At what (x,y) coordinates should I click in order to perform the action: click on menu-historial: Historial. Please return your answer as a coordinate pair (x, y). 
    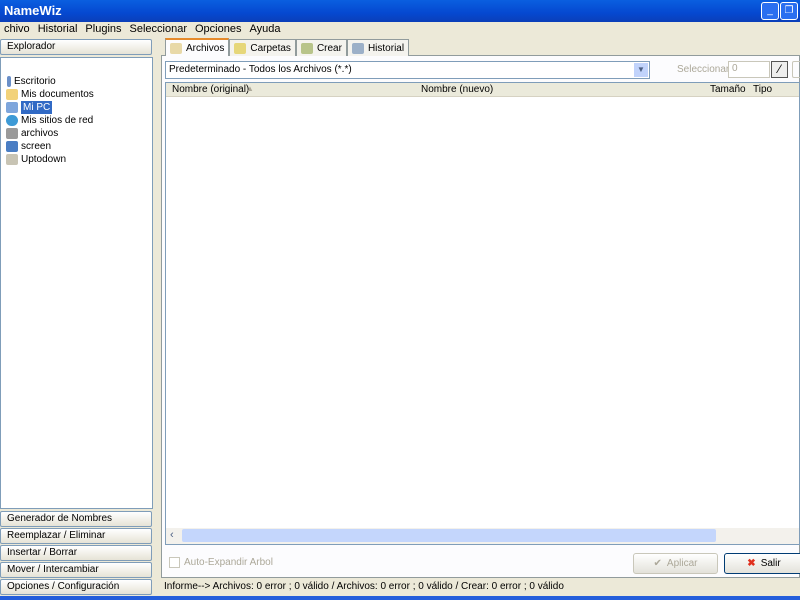
    Looking at the image, I should click on (58, 29).